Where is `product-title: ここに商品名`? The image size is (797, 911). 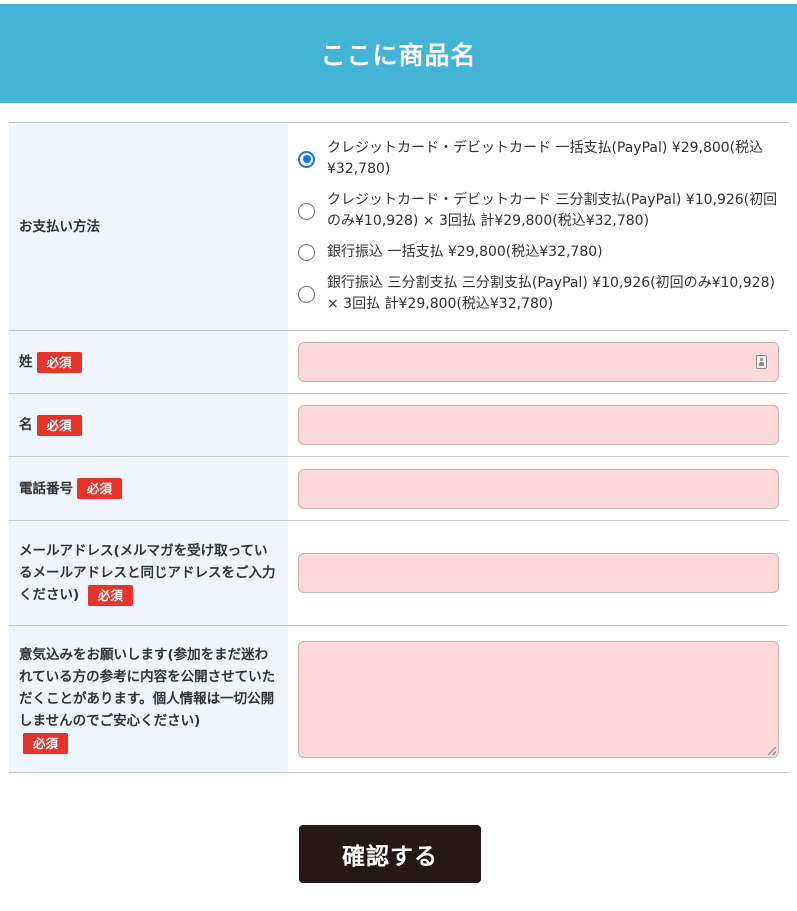
product-title: ここに商品名 is located at coordinates (398, 55).